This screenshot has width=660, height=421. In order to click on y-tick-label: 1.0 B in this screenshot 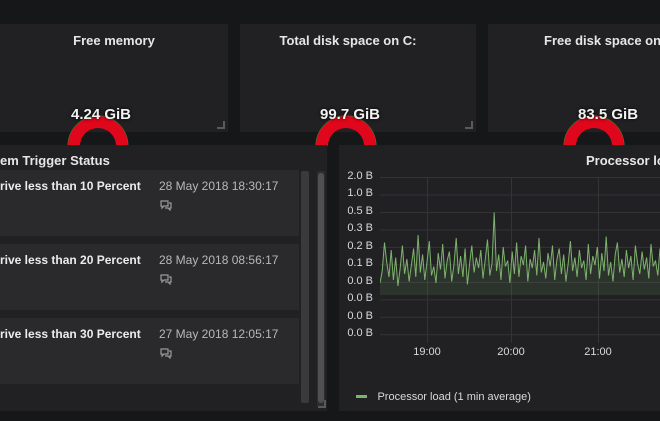, I will do `click(360, 193)`.